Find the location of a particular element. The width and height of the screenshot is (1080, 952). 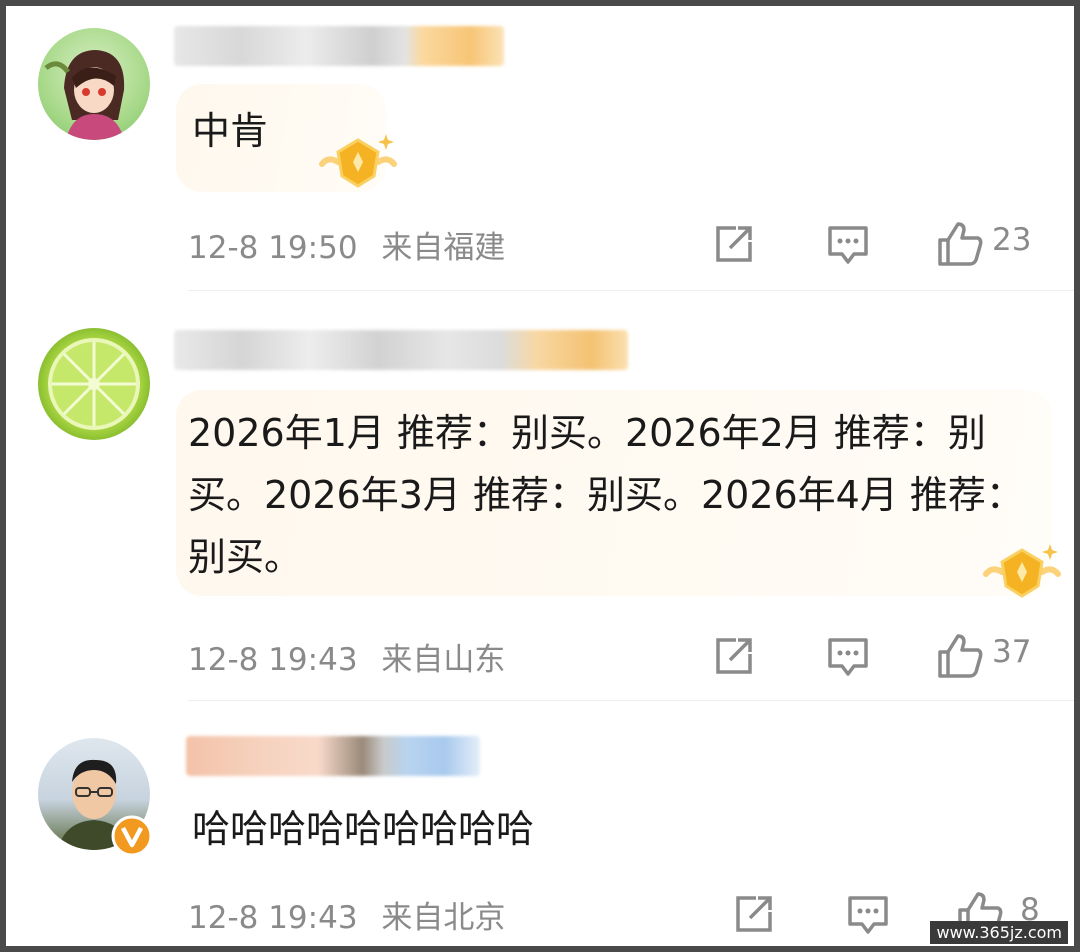

verified-v-icon is located at coordinates (132, 838).